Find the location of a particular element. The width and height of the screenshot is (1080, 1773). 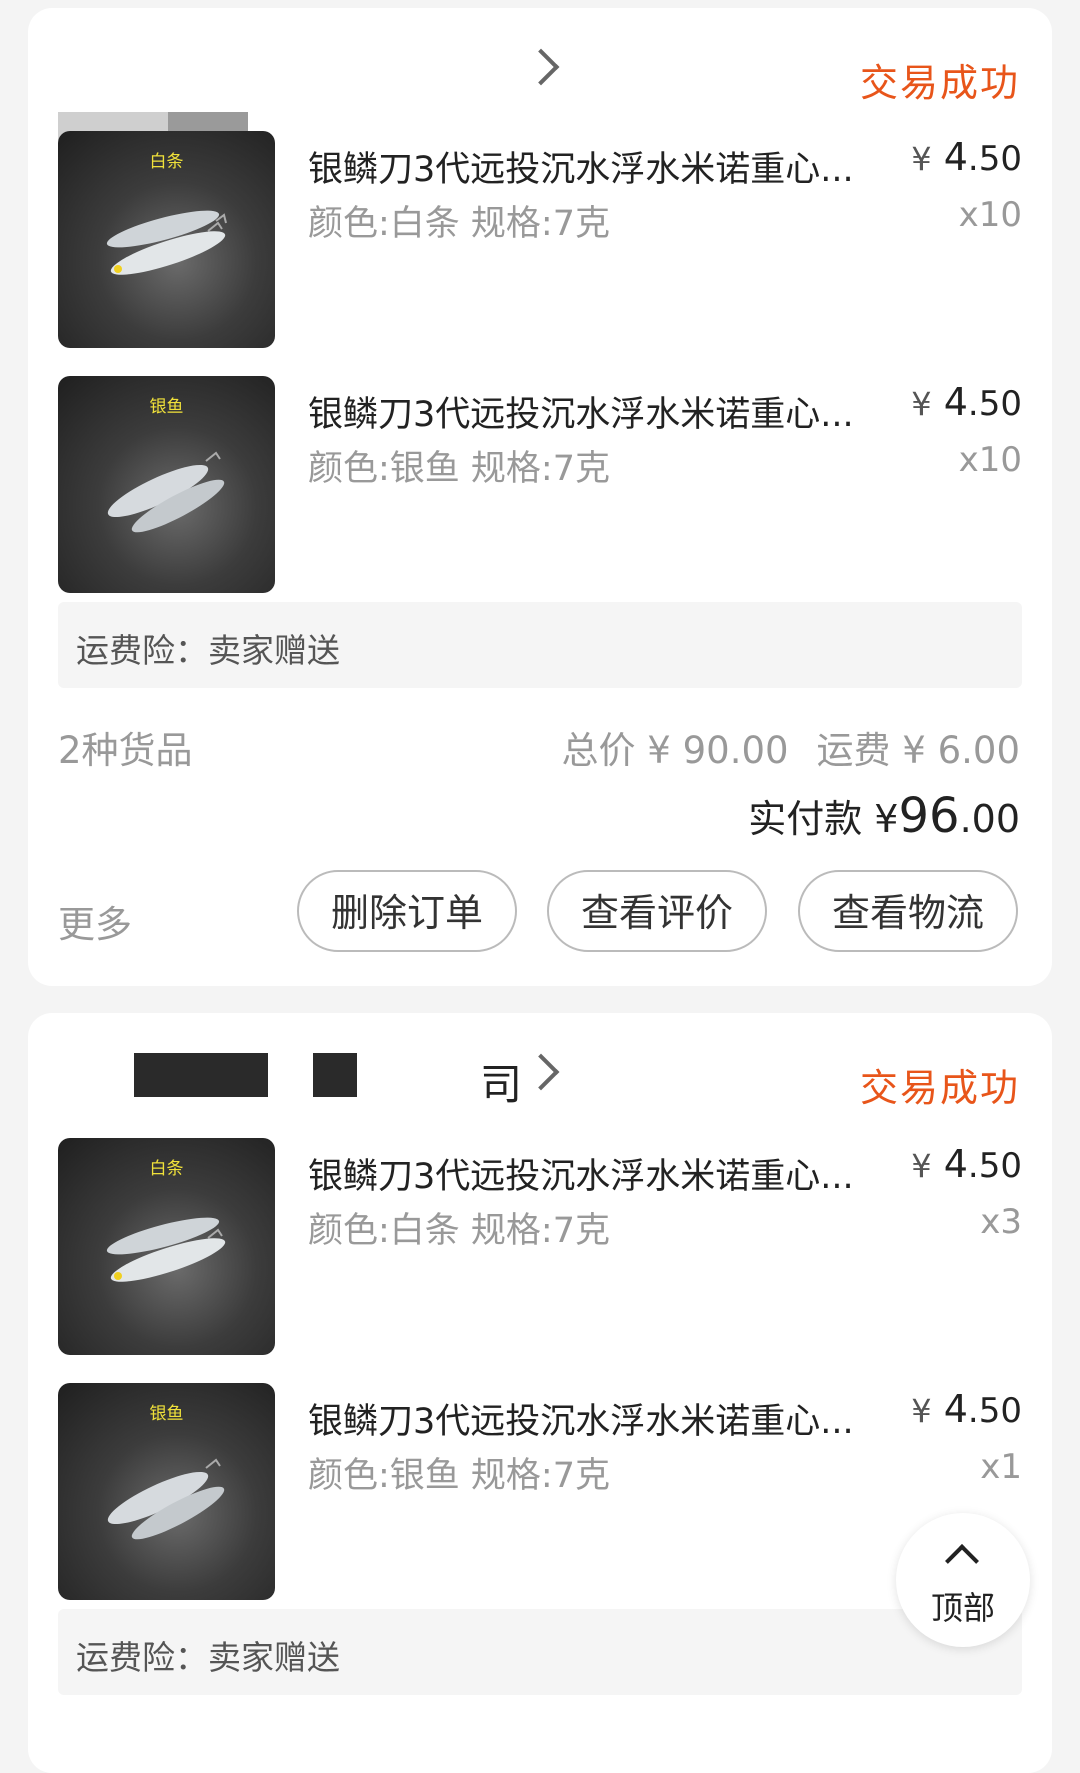

shop-header: 司 交易成功 is located at coordinates (540, 1083).